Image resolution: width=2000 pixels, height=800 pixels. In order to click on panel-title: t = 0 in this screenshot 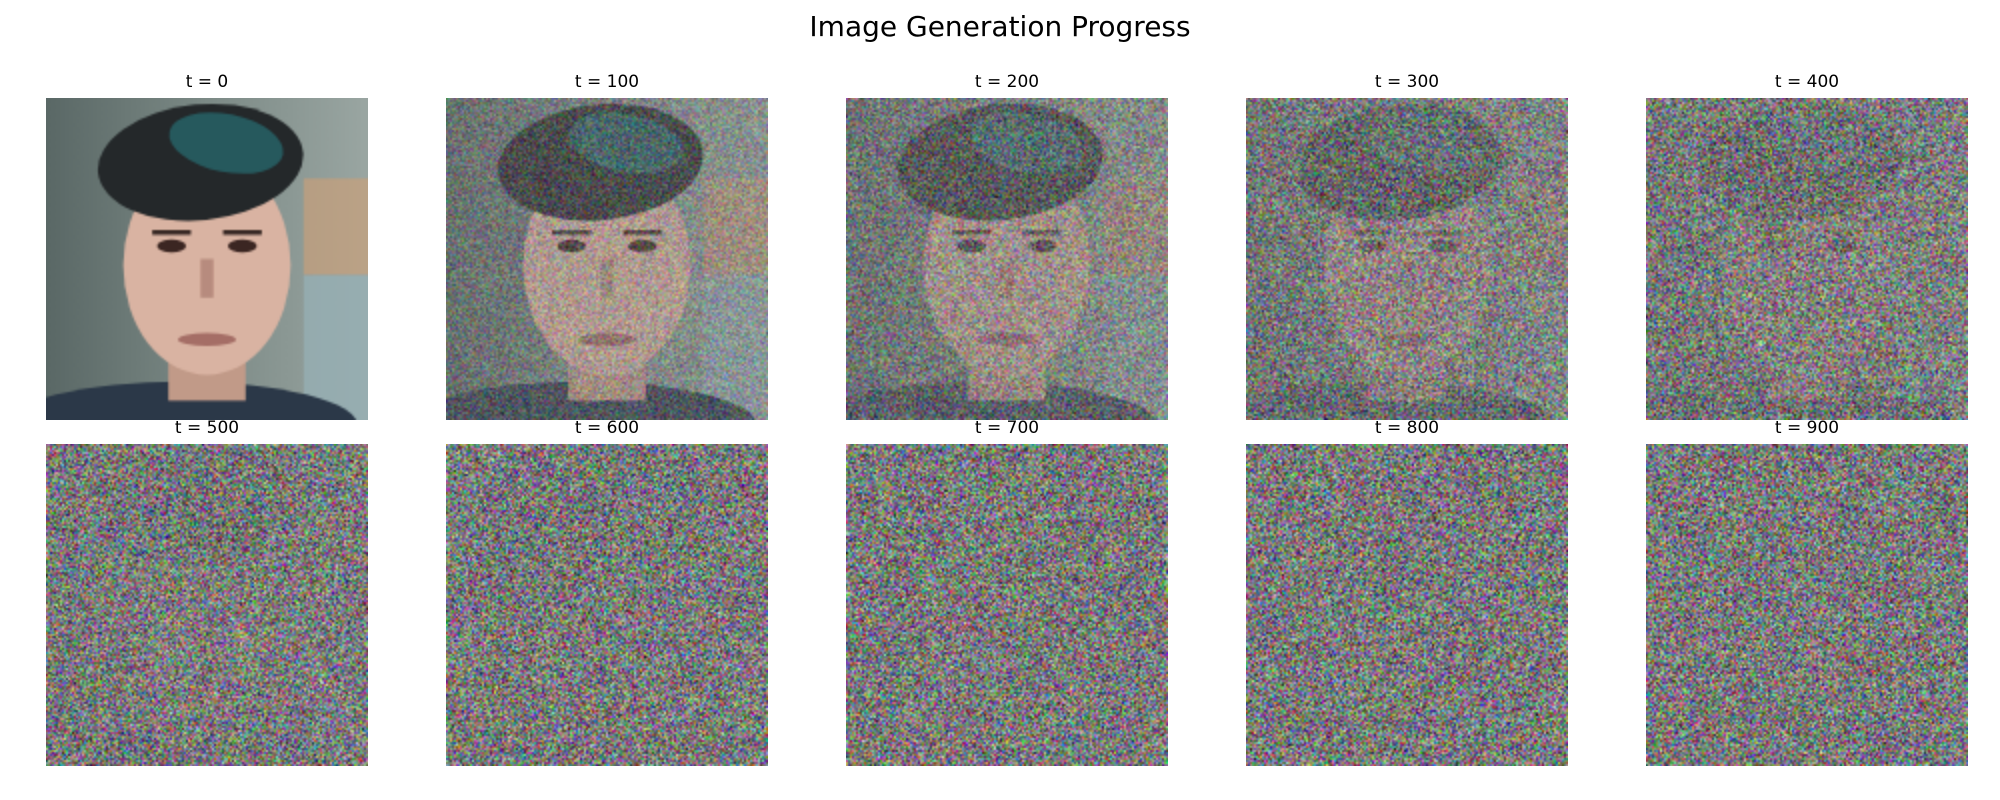, I will do `click(207, 82)`.